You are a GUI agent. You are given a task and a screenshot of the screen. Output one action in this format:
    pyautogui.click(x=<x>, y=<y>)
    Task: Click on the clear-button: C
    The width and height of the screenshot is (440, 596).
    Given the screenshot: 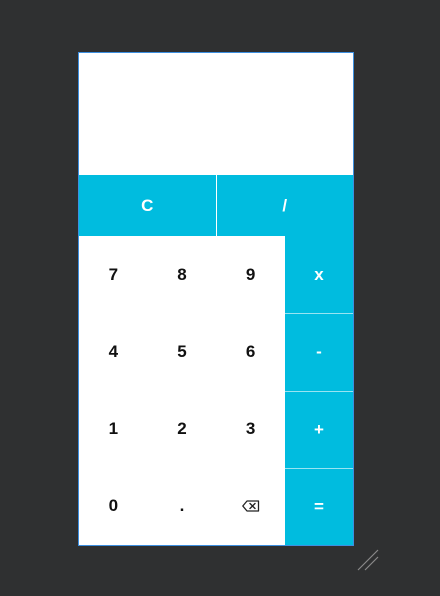 What is the action you would take?
    pyautogui.click(x=147, y=205)
    